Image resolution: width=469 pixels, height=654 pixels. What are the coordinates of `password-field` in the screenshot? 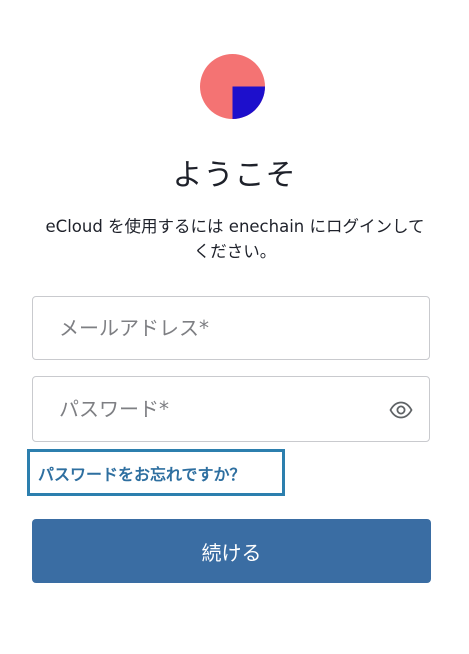 It's located at (231, 409).